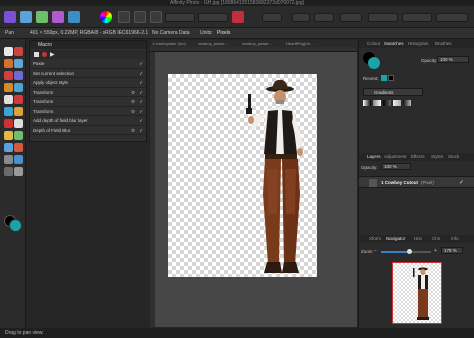 This screenshot has width=474, height=338. I want to click on swatch-primary, so click(374, 63).